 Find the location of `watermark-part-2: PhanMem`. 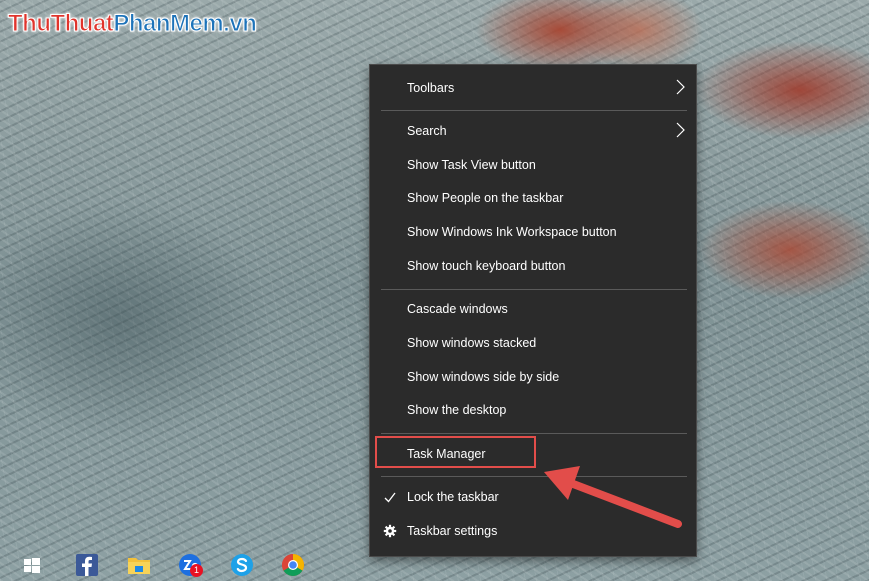

watermark-part-2: PhanMem is located at coordinates (168, 24).